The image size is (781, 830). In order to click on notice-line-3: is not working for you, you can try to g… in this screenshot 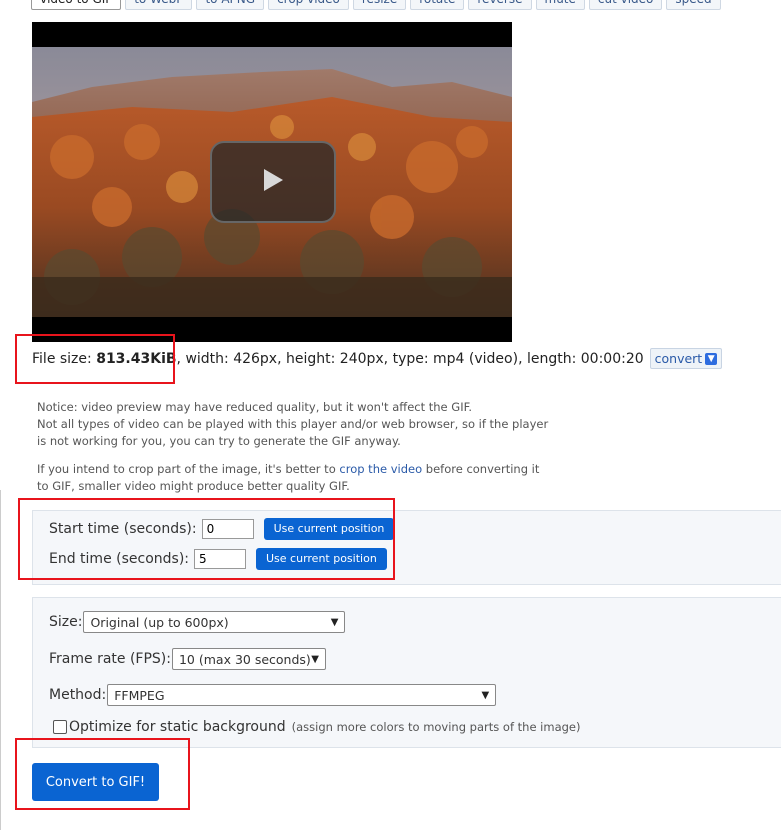, I will do `click(219, 441)`.